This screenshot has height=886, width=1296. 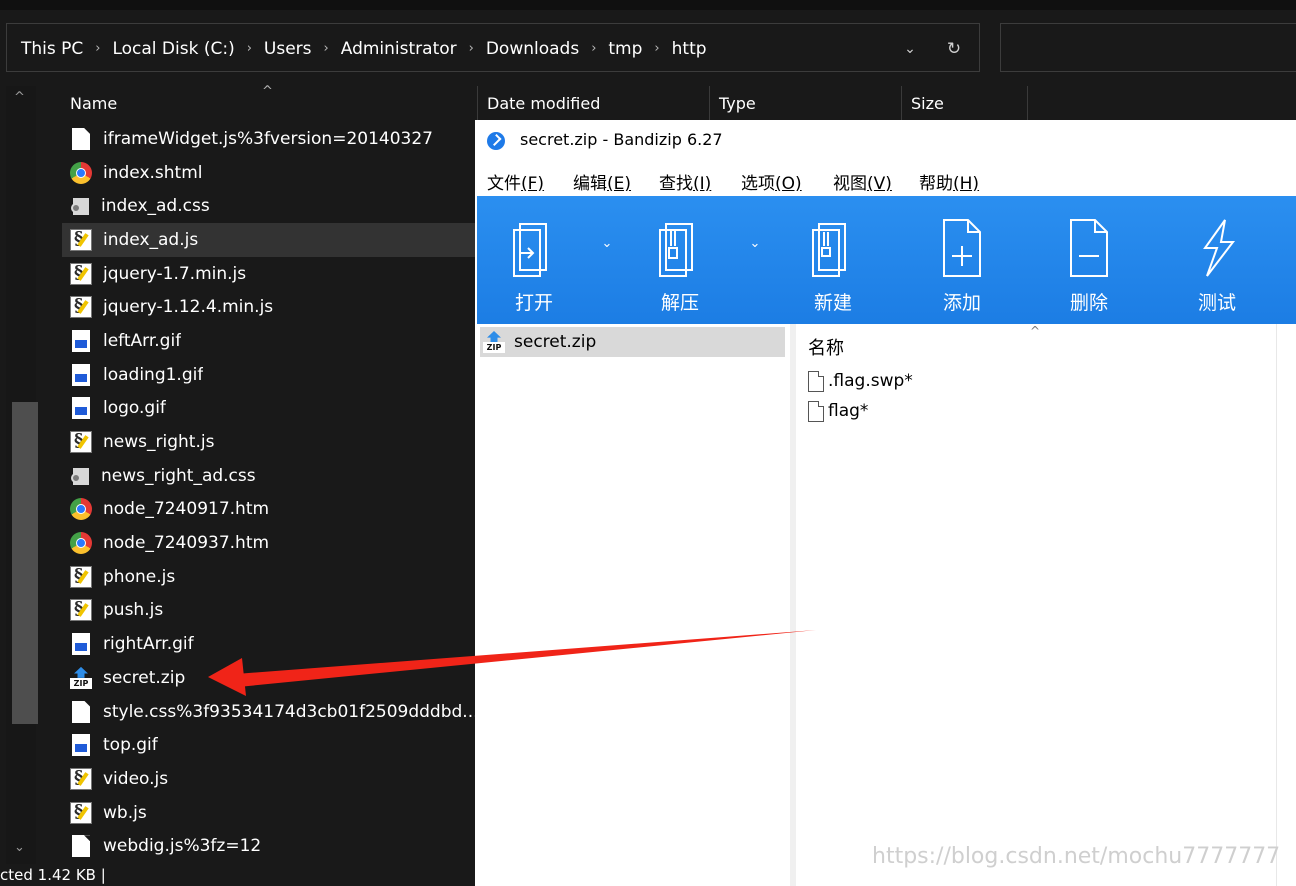 What do you see at coordinates (269, 846) in the screenshot?
I see `file-row: webdig.js%3fz=12` at bounding box center [269, 846].